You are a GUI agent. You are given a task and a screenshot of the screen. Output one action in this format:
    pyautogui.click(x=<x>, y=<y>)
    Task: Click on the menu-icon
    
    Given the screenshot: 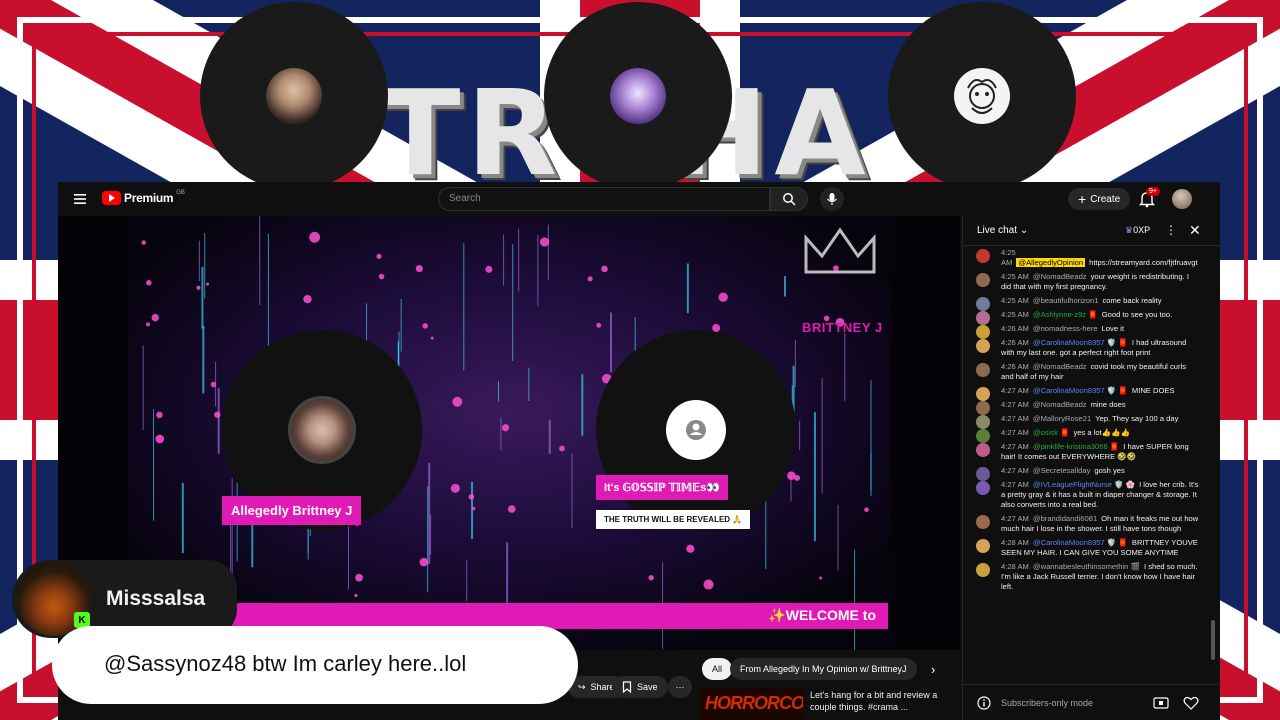 What is the action you would take?
    pyautogui.click(x=80, y=199)
    